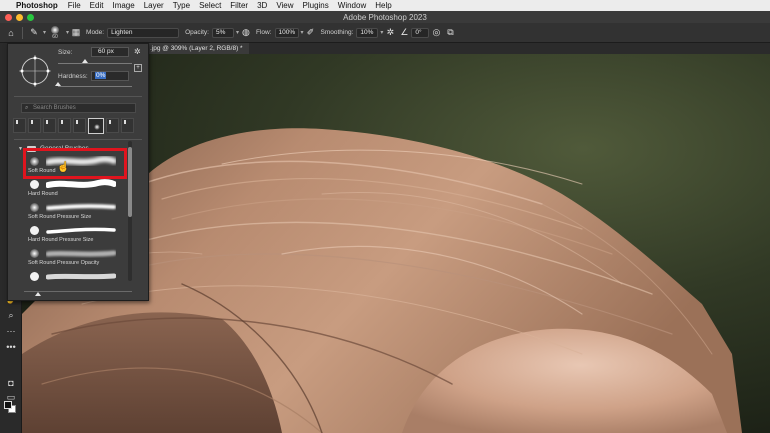 This screenshot has height=433, width=770. Describe the element at coordinates (11, 315) in the screenshot. I see `zoom-icon: ⌕` at that location.